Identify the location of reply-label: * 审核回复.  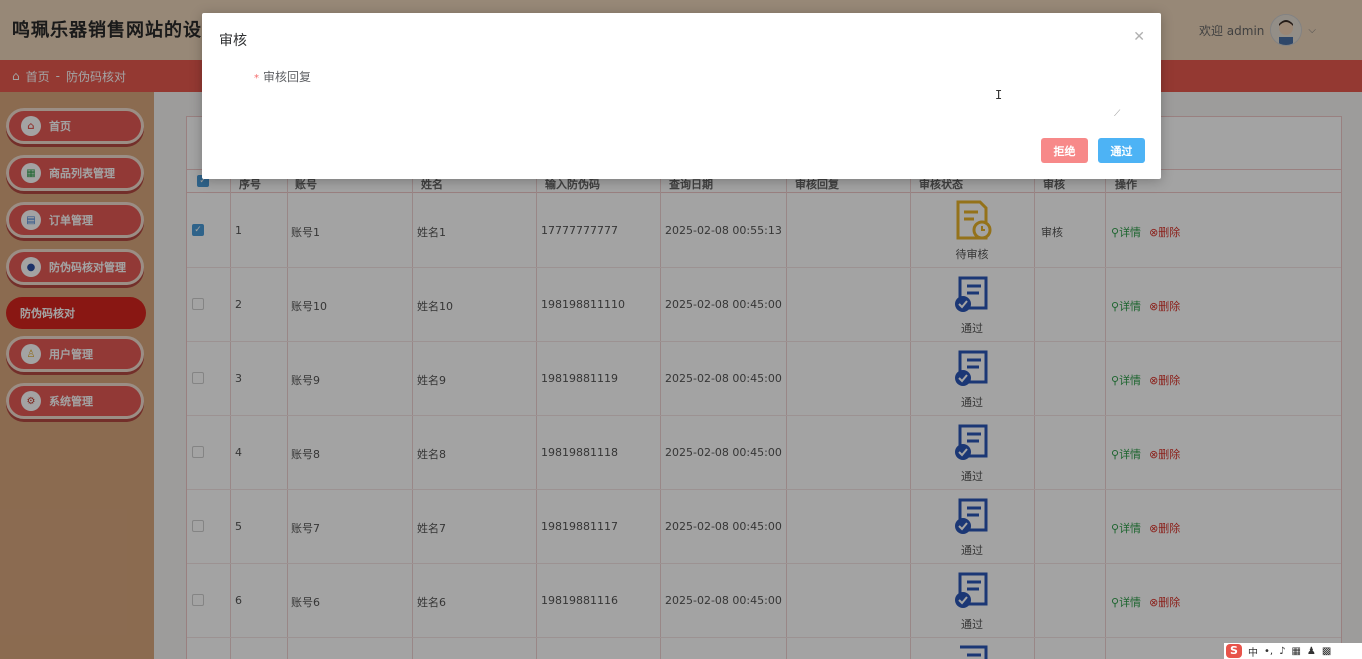
(282, 76).